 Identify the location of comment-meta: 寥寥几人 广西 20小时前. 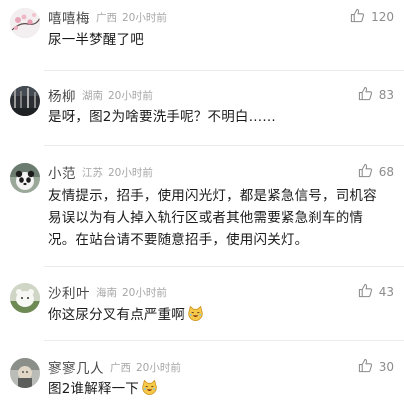
(114, 367).